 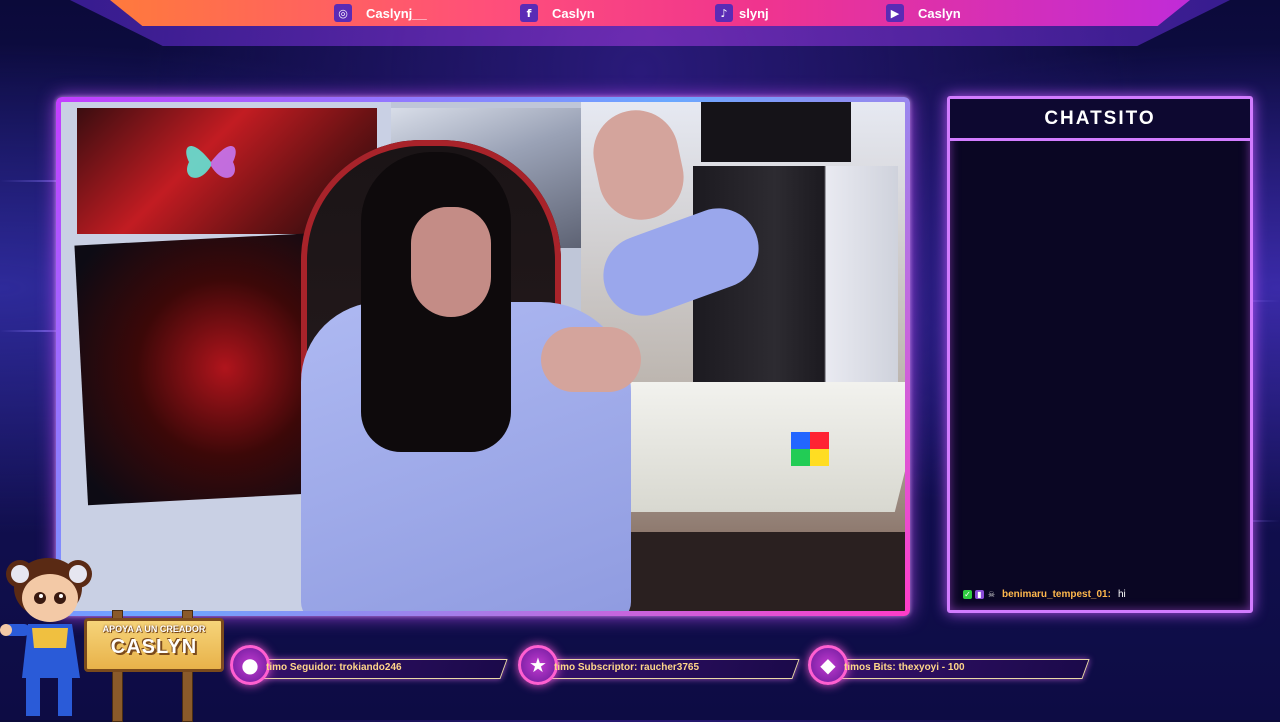 I want to click on last-subscriber-widget: ★ timo Subscriptor: raucher3765, so click(x=659, y=666).